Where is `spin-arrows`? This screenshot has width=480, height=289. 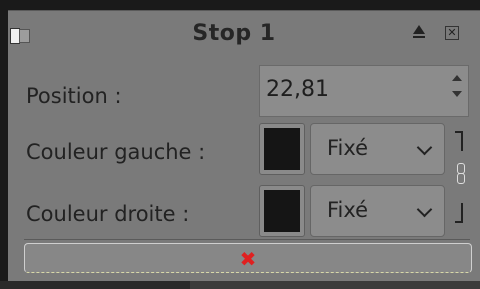
spin-arrows is located at coordinates (457, 86).